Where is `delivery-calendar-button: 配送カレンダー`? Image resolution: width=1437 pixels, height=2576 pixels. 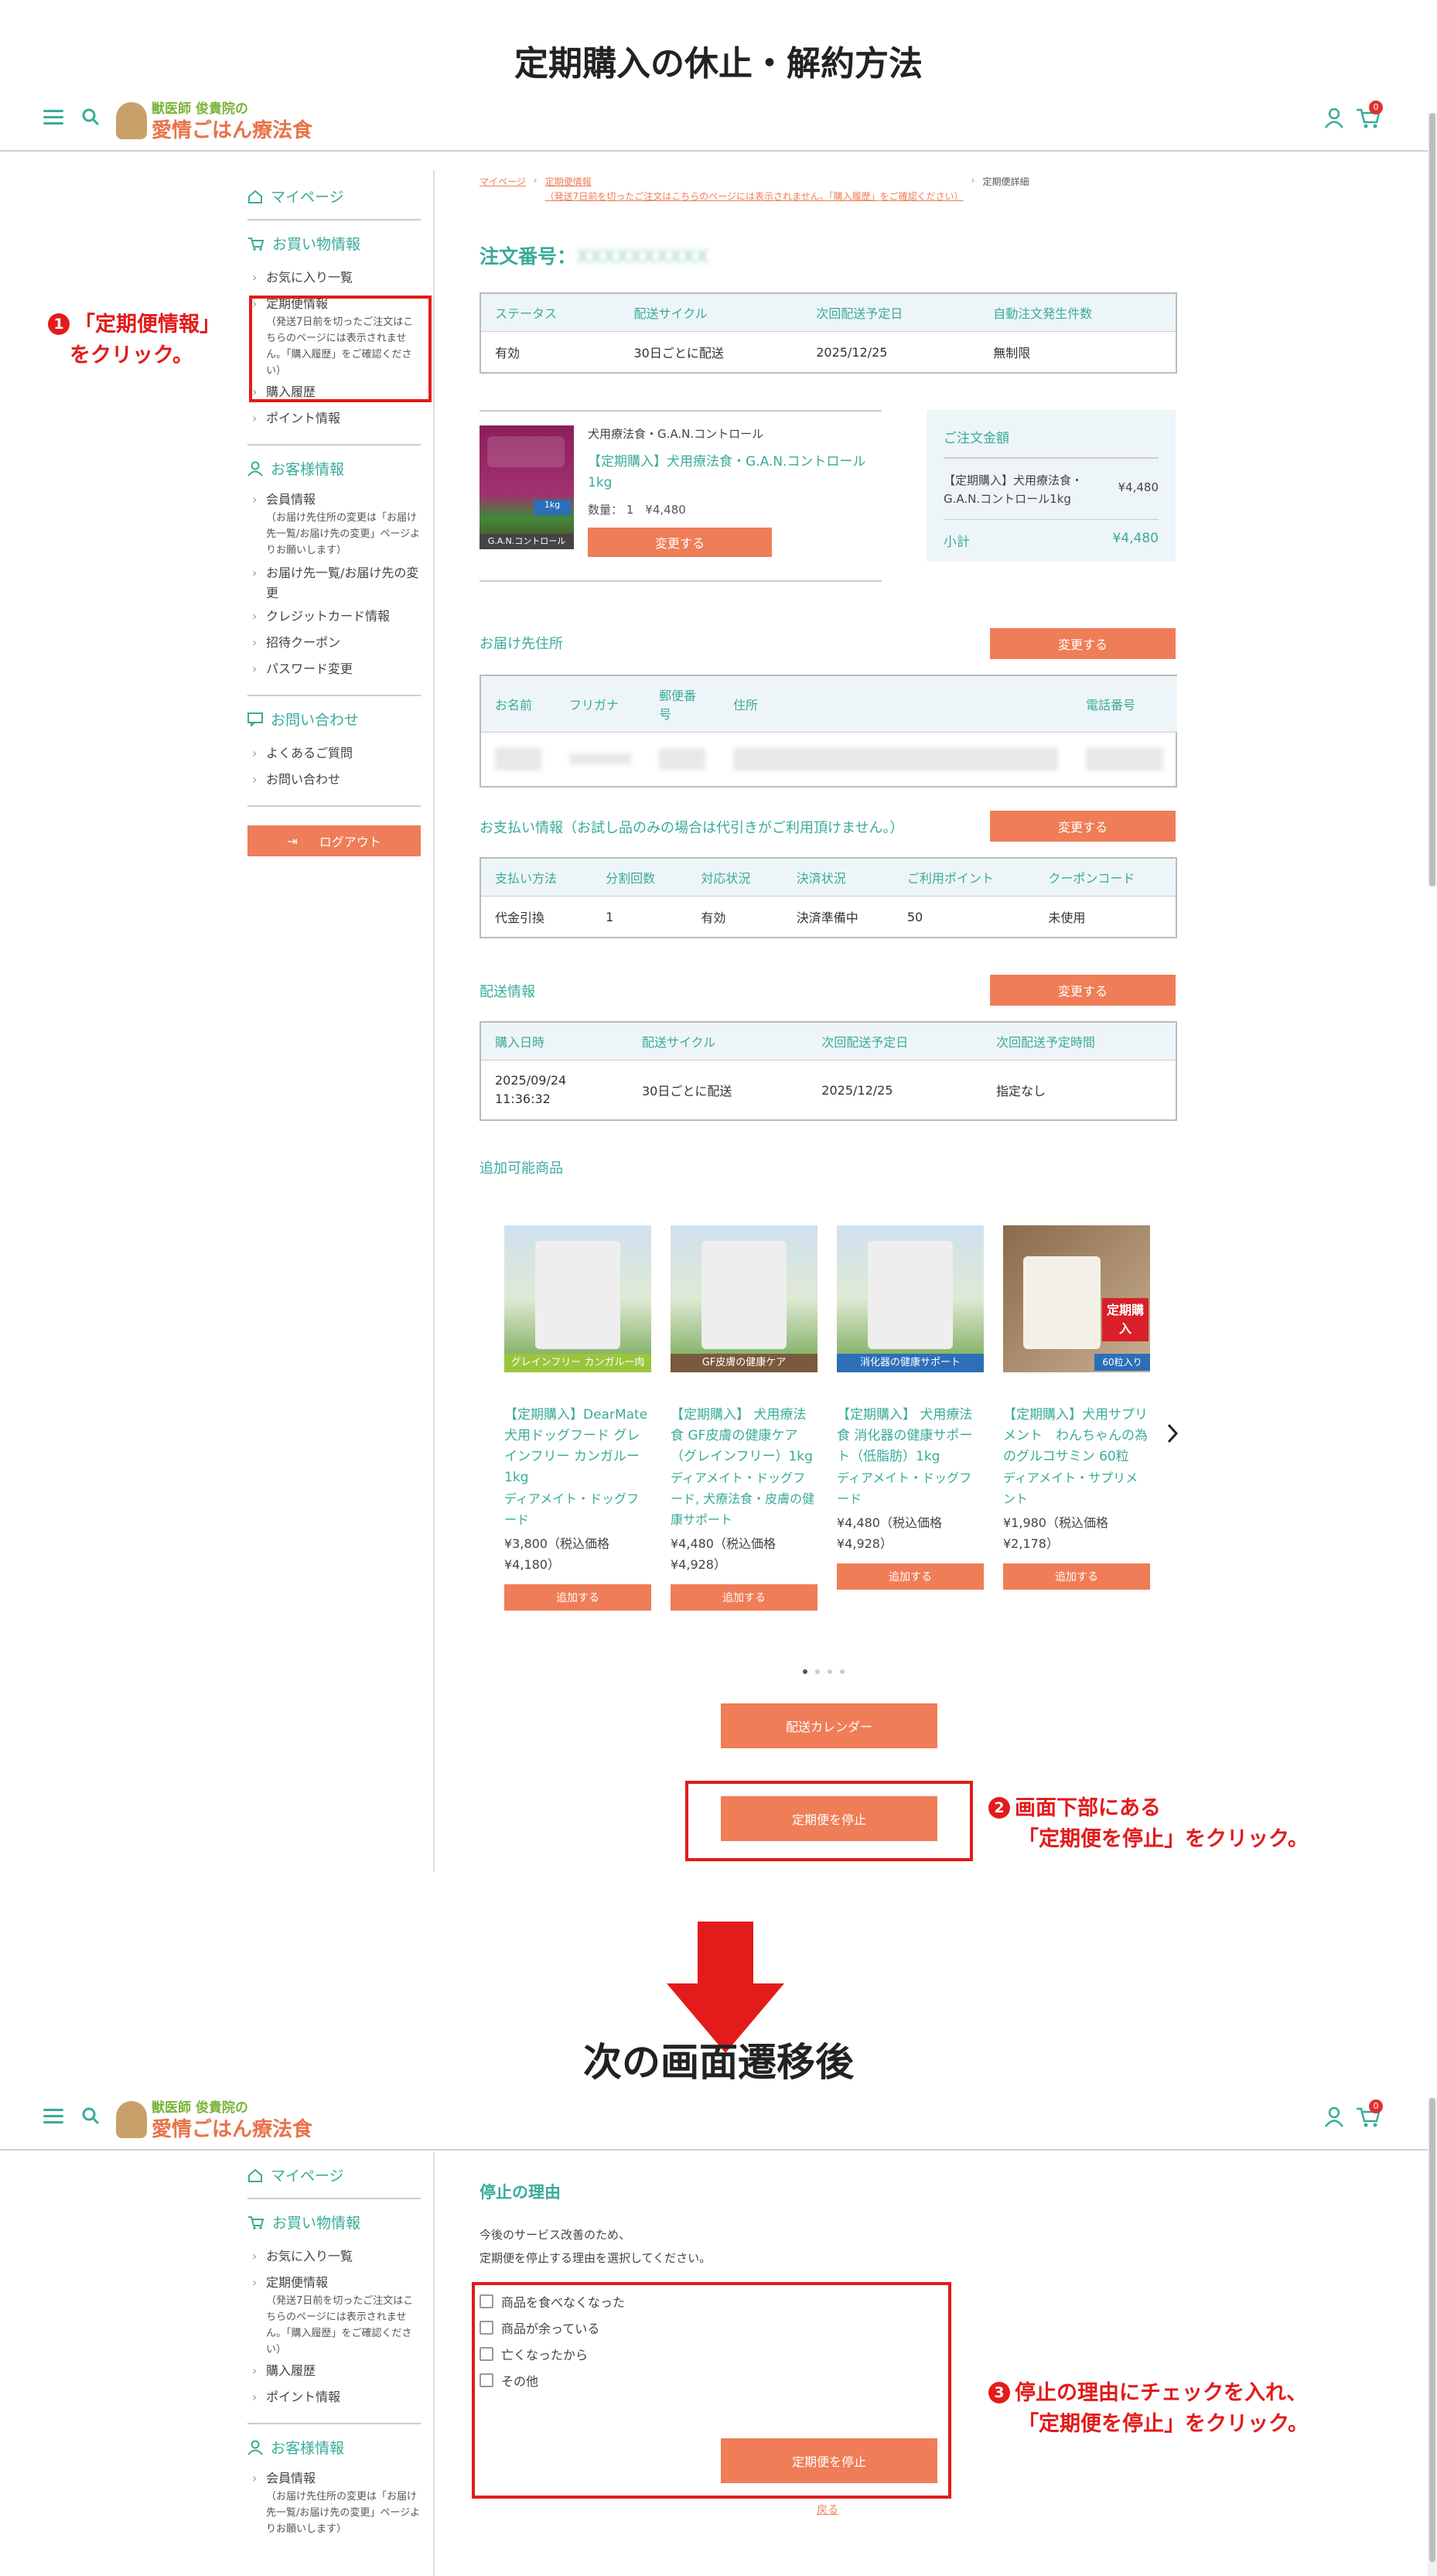
delivery-calendar-button: 配送カレンダー is located at coordinates (829, 1726).